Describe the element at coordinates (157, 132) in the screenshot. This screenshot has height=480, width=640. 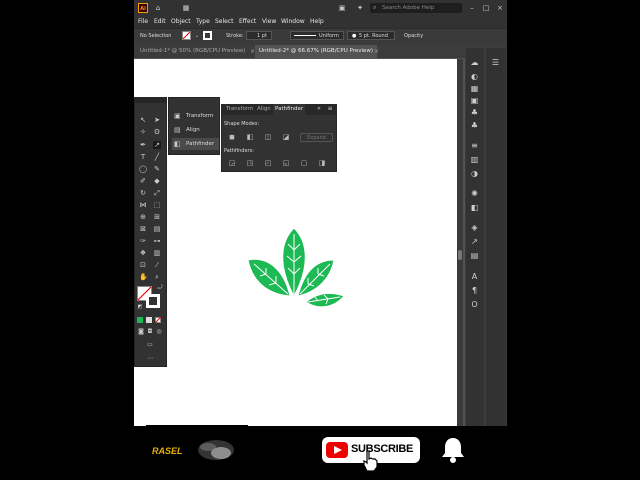
I see `lasso-tool-icon: ʘ` at that location.